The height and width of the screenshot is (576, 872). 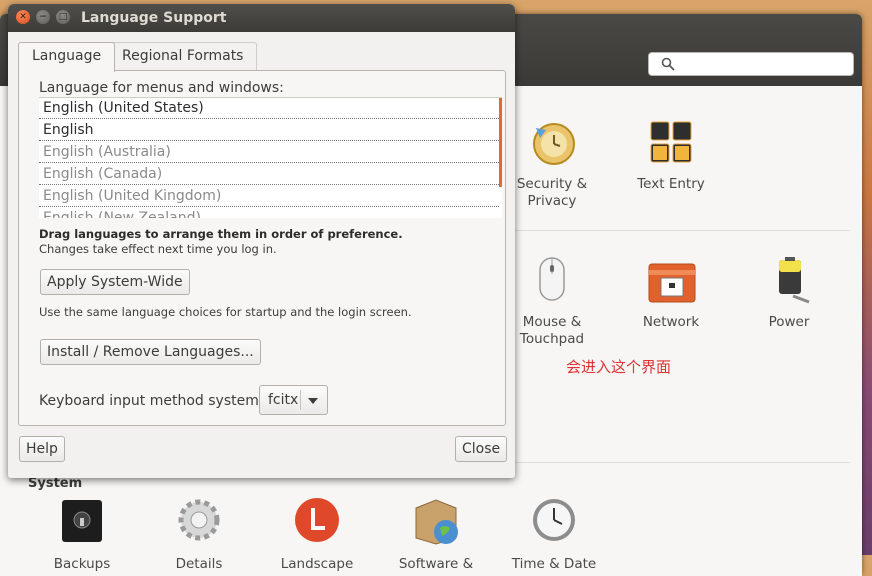 What do you see at coordinates (63, 17) in the screenshot?
I see `maximize-window-button: □` at bounding box center [63, 17].